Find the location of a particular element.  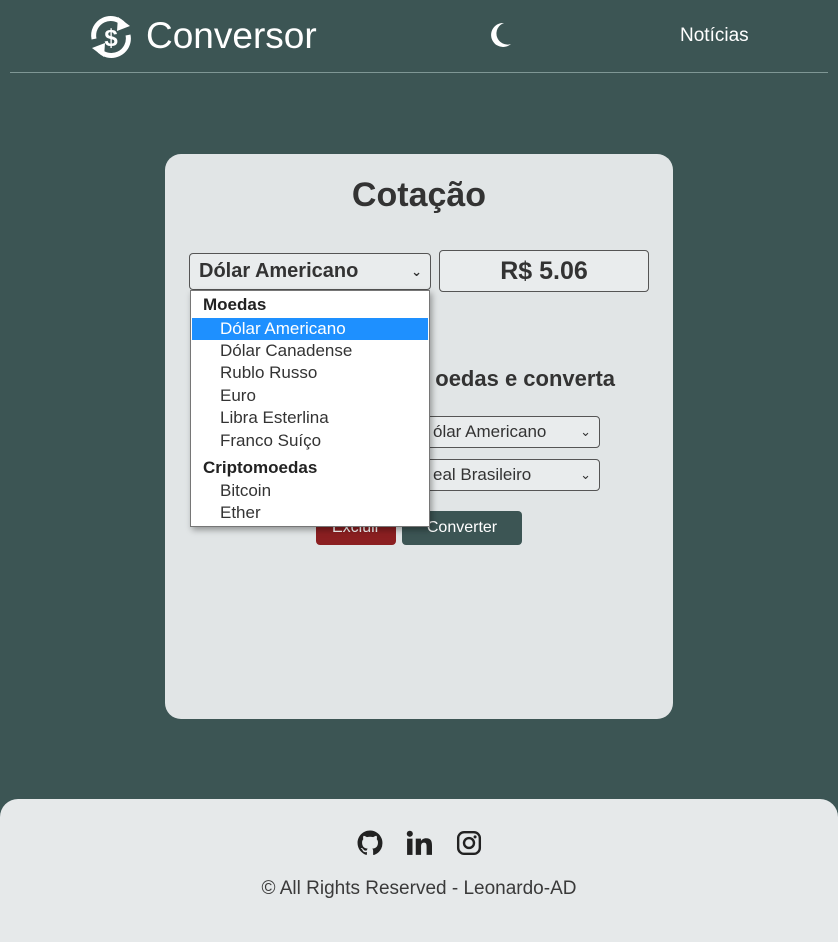

dropdown-option: Rublo Russo is located at coordinates (310, 373).